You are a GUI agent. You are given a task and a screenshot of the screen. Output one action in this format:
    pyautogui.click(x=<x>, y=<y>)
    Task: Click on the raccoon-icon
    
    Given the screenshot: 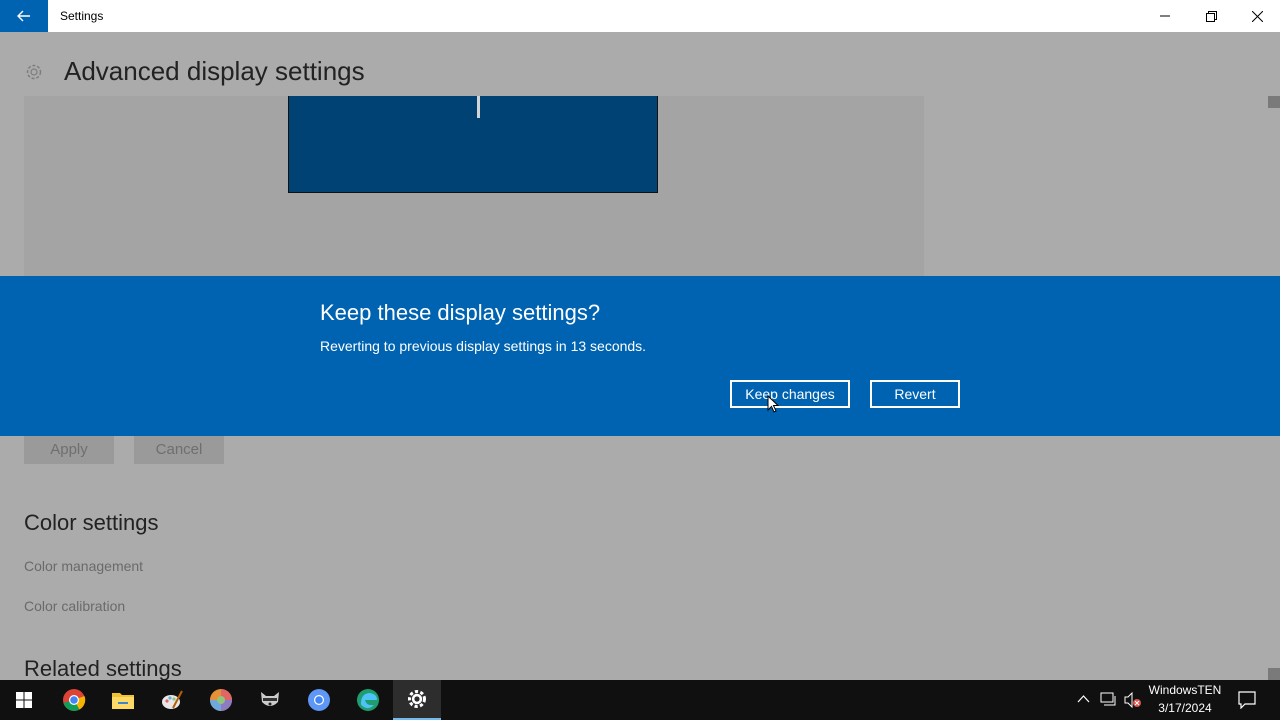 What is the action you would take?
    pyautogui.click(x=270, y=699)
    